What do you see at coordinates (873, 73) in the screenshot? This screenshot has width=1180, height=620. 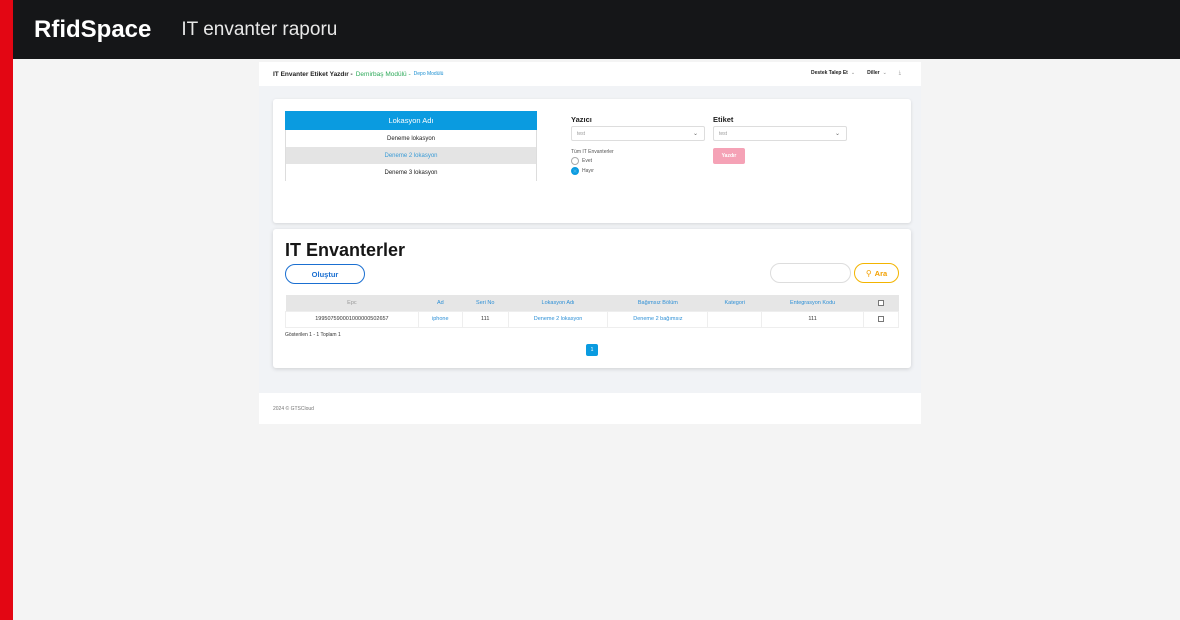 I see `languages-label: Diller` at bounding box center [873, 73].